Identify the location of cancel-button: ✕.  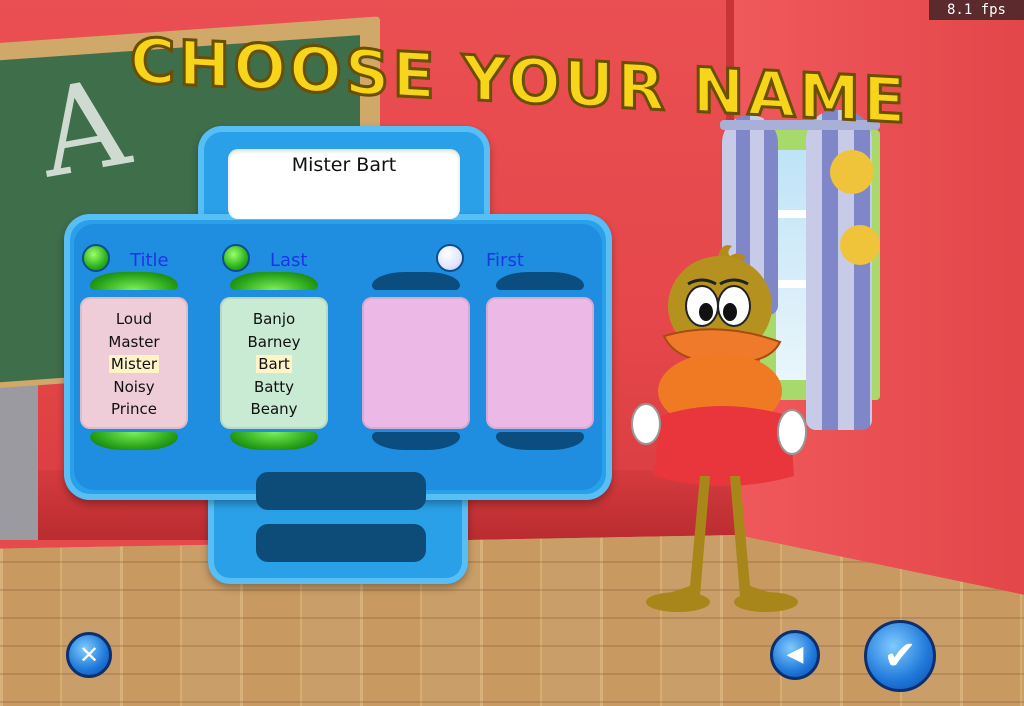
(89, 655).